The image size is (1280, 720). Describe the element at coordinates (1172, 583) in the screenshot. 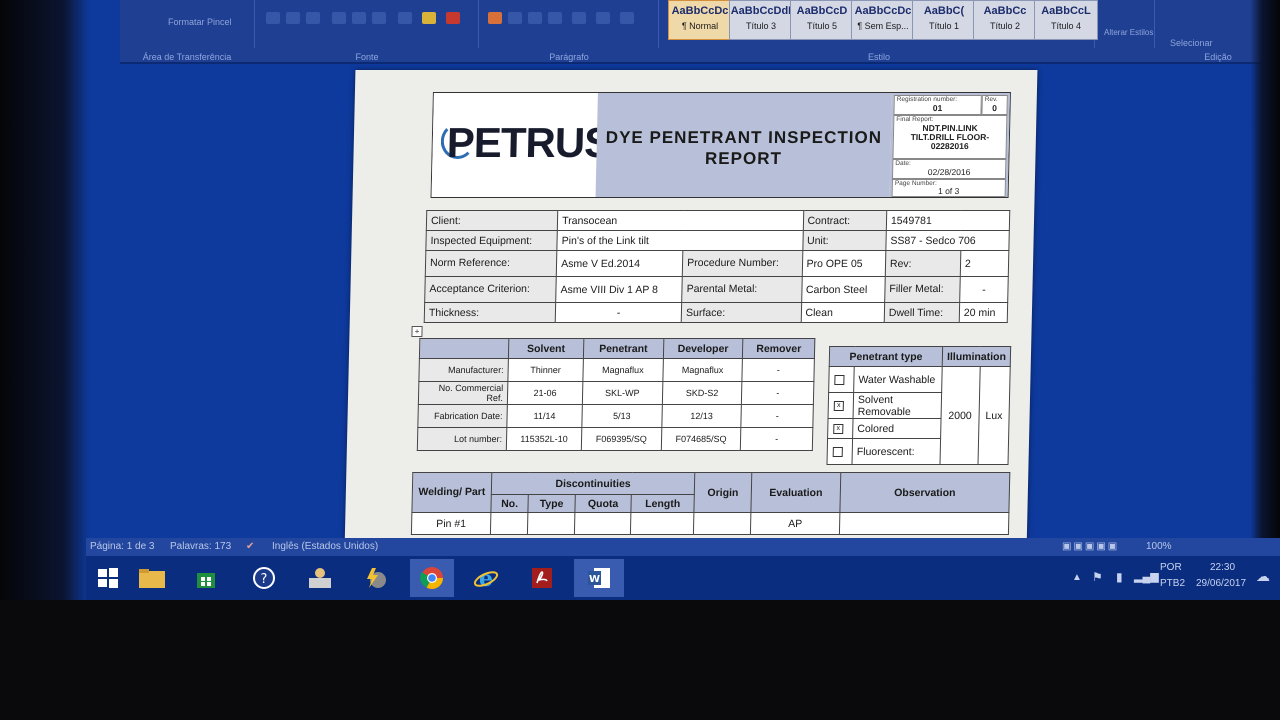

I see `input-language-secondary: PTB2` at that location.